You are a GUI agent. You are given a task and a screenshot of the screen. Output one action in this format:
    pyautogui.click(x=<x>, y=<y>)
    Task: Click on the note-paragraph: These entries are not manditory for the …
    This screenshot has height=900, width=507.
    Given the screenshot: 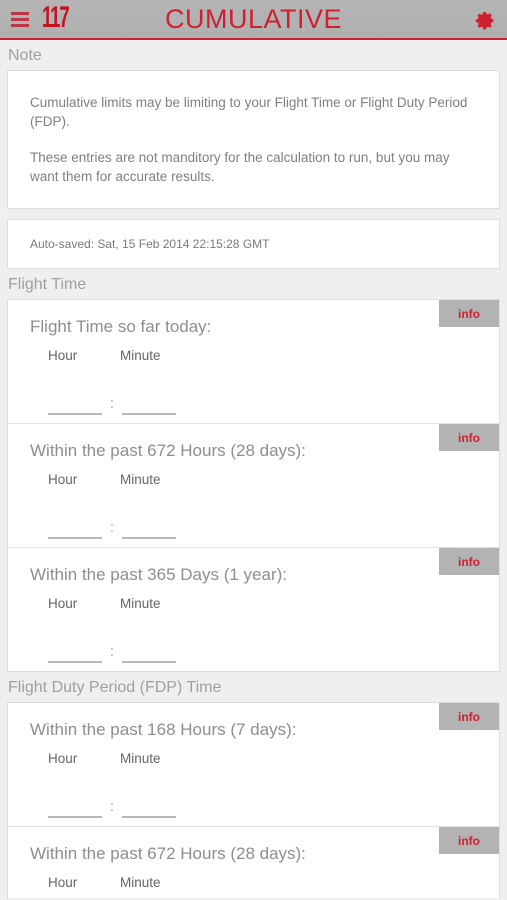 What is the action you would take?
    pyautogui.click(x=240, y=167)
    